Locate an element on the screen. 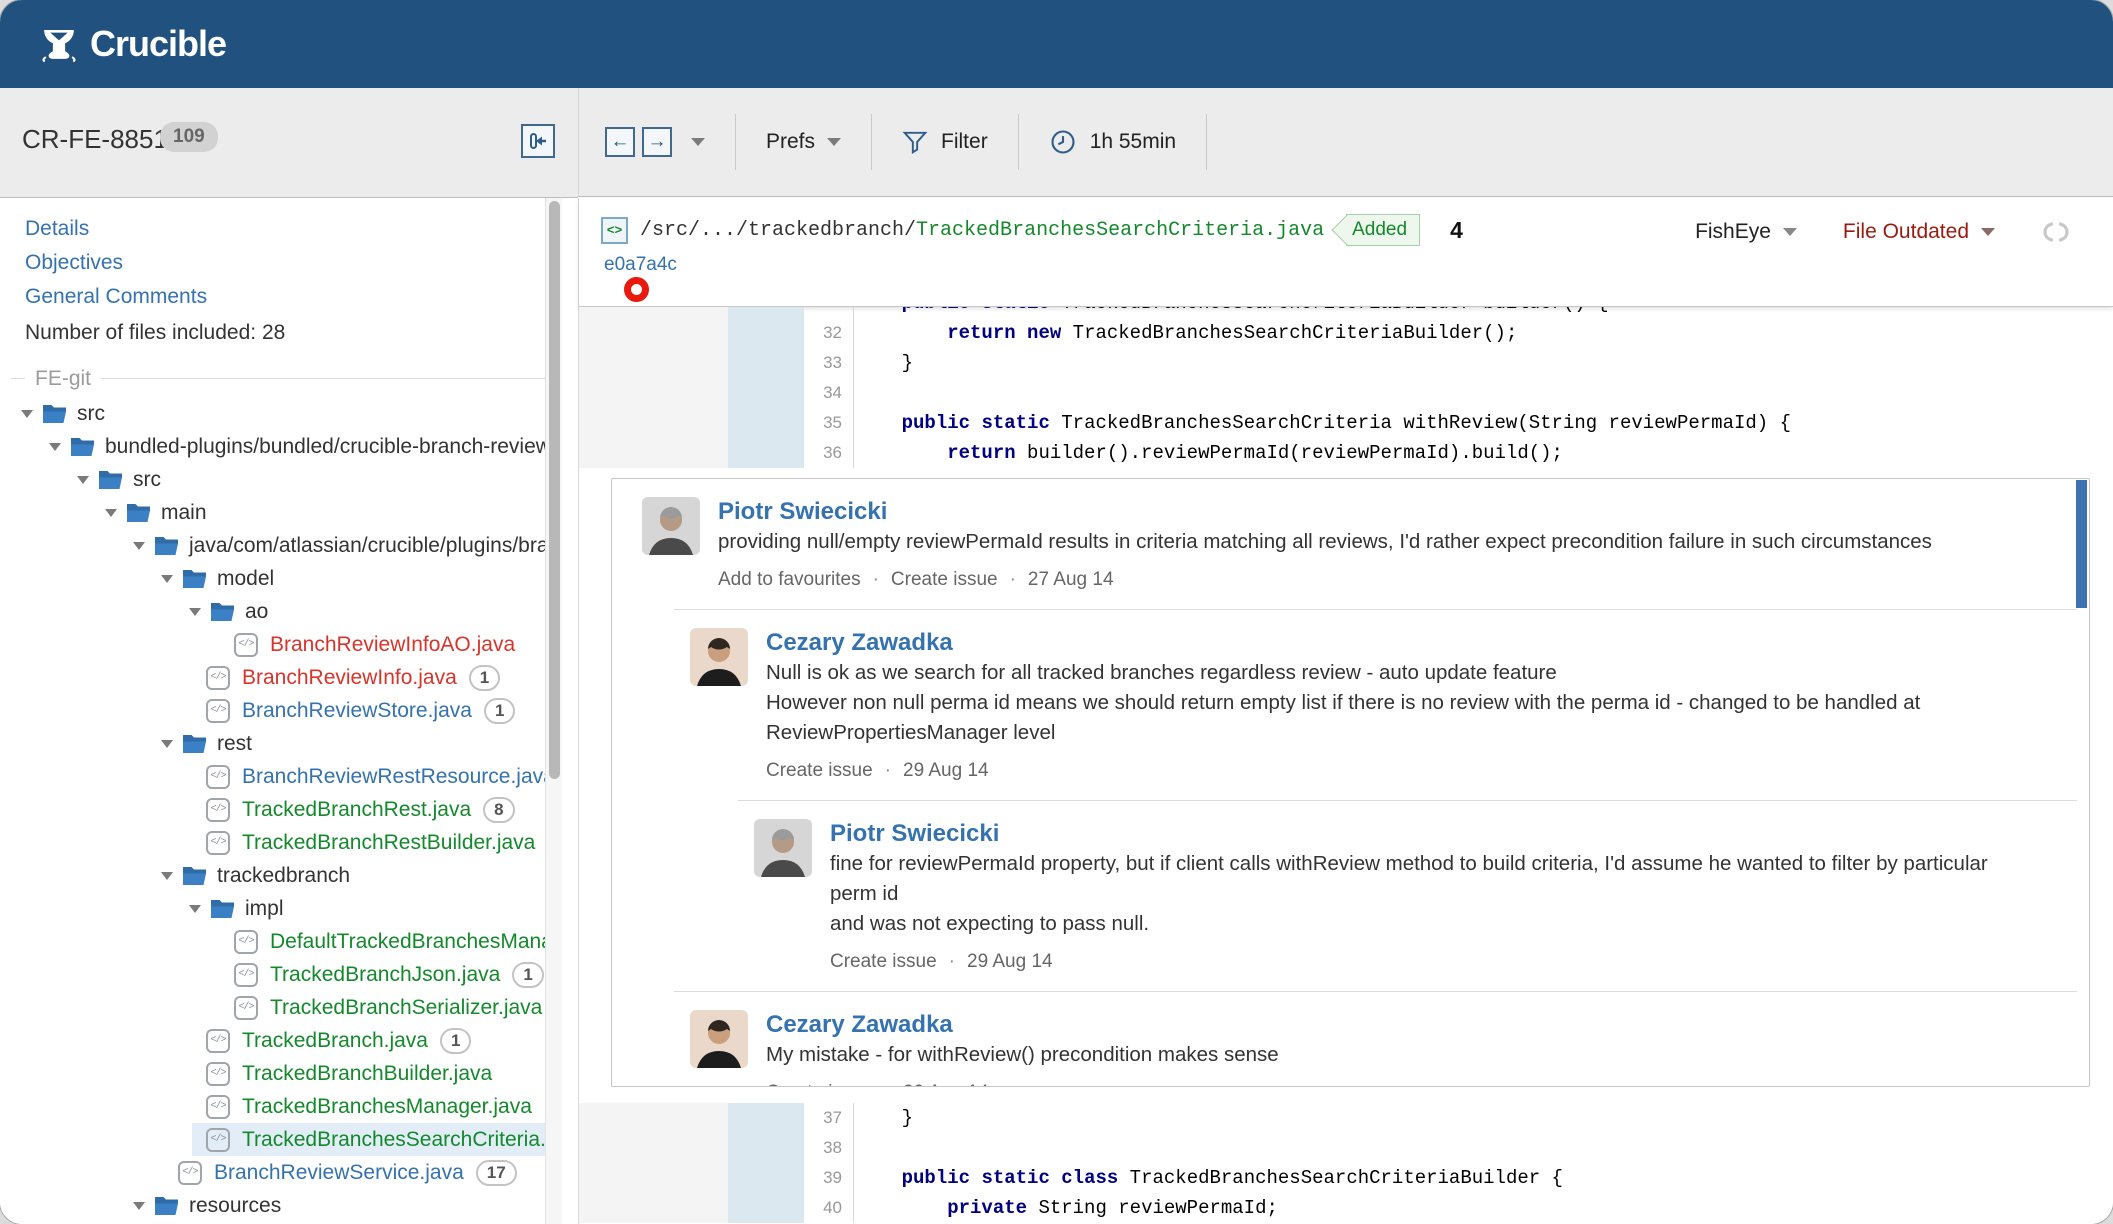 This screenshot has height=1224, width=2113. tree-folder-model: model is located at coordinates (272, 578).